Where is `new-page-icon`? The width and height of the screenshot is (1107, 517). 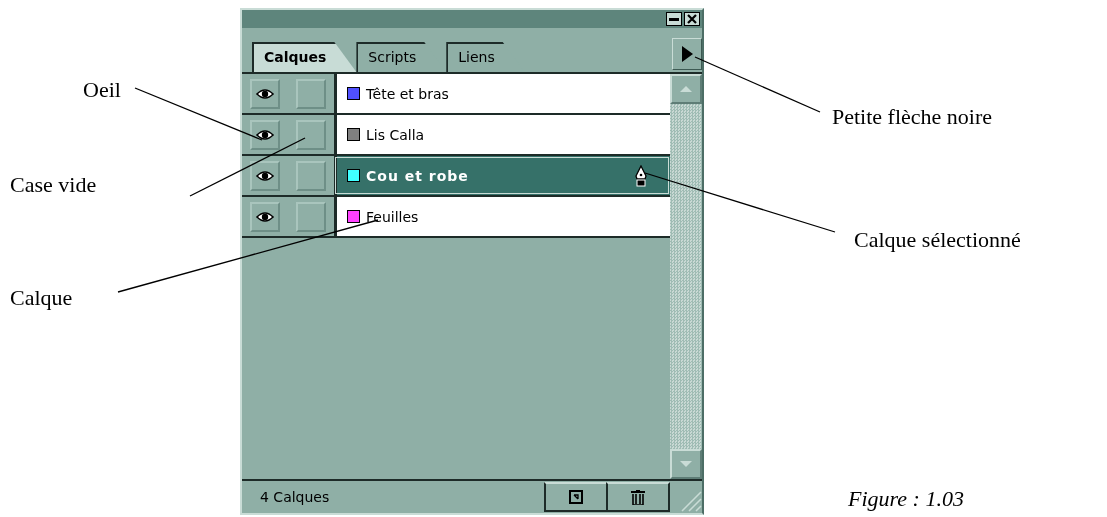
new-page-icon is located at coordinates (576, 497).